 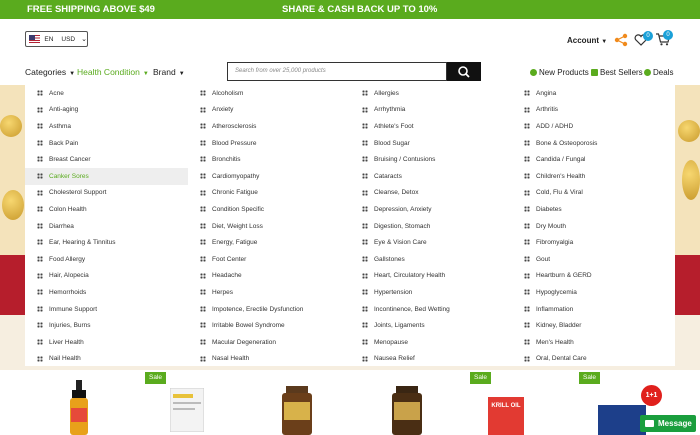 What do you see at coordinates (593, 259) in the screenshot?
I see `menu-item-gout: Gout` at bounding box center [593, 259].